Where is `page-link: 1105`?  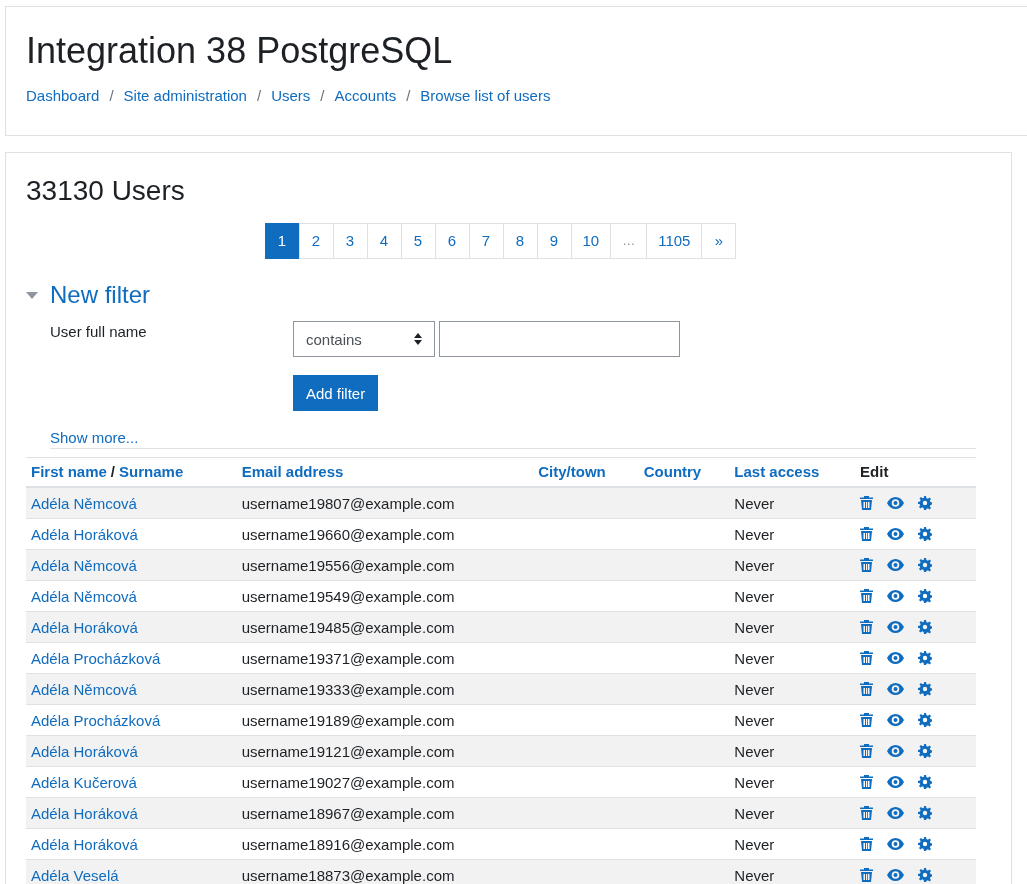
page-link: 1105 is located at coordinates (674, 241).